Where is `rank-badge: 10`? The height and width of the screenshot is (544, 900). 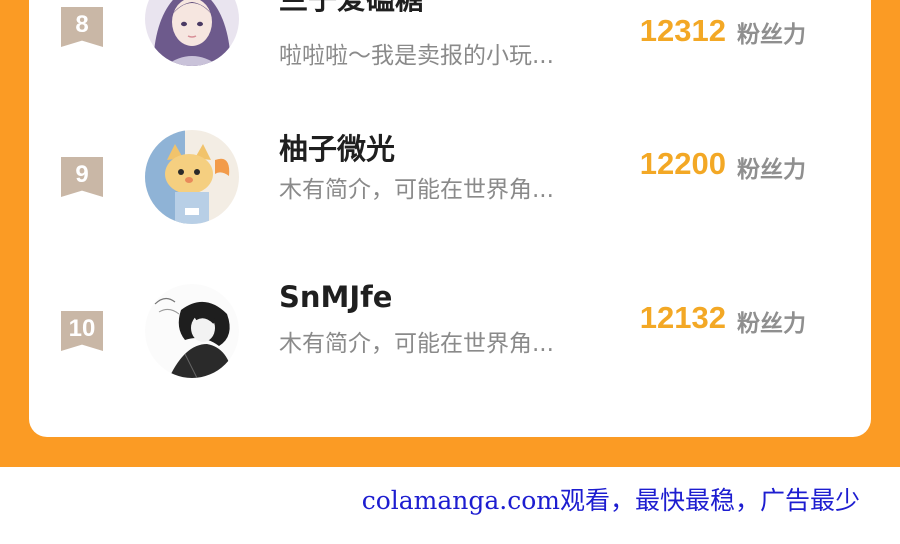 rank-badge: 10 is located at coordinates (82, 331).